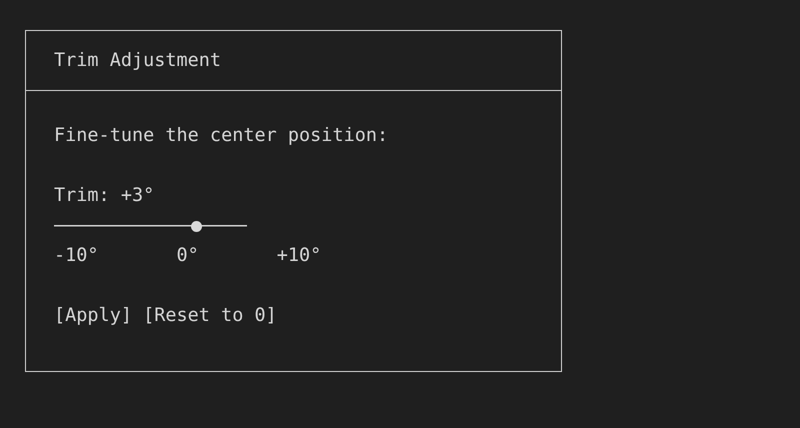 Image resolution: width=800 pixels, height=428 pixels. I want to click on tick-label: +10°, so click(299, 256).